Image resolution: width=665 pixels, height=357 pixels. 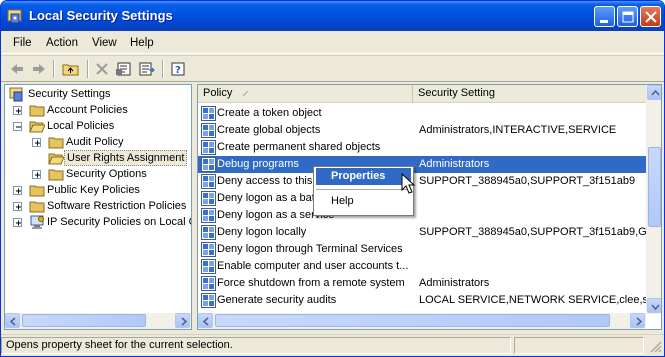 I want to click on arrow-right-icon, so click(x=639, y=321).